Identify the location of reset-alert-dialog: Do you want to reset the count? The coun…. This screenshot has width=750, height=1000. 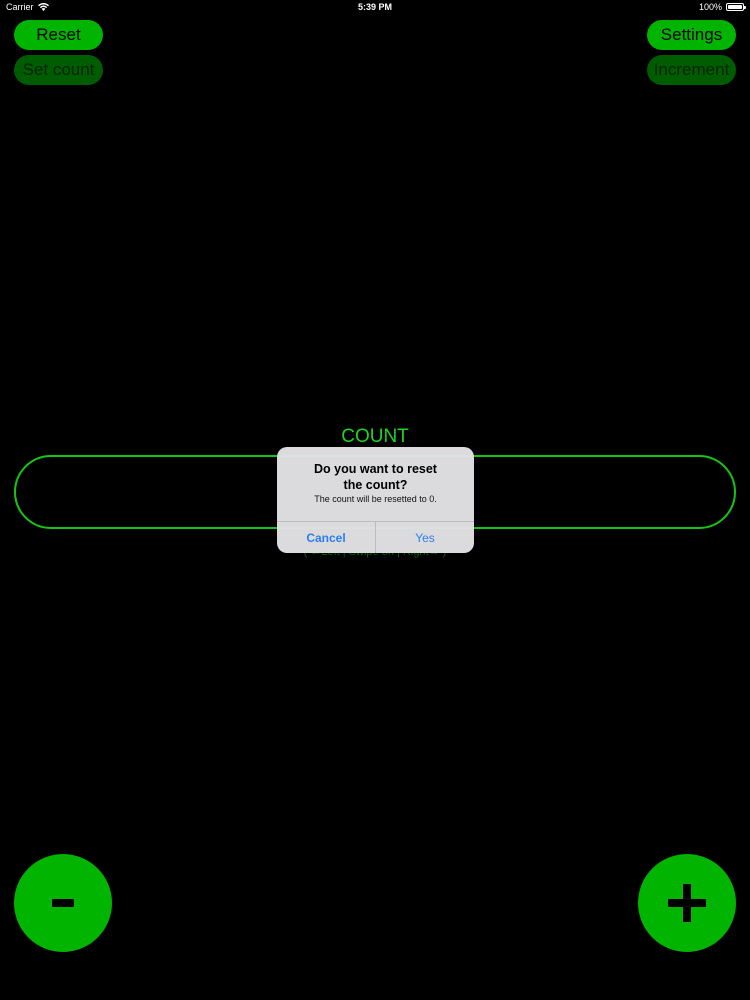
(375, 500).